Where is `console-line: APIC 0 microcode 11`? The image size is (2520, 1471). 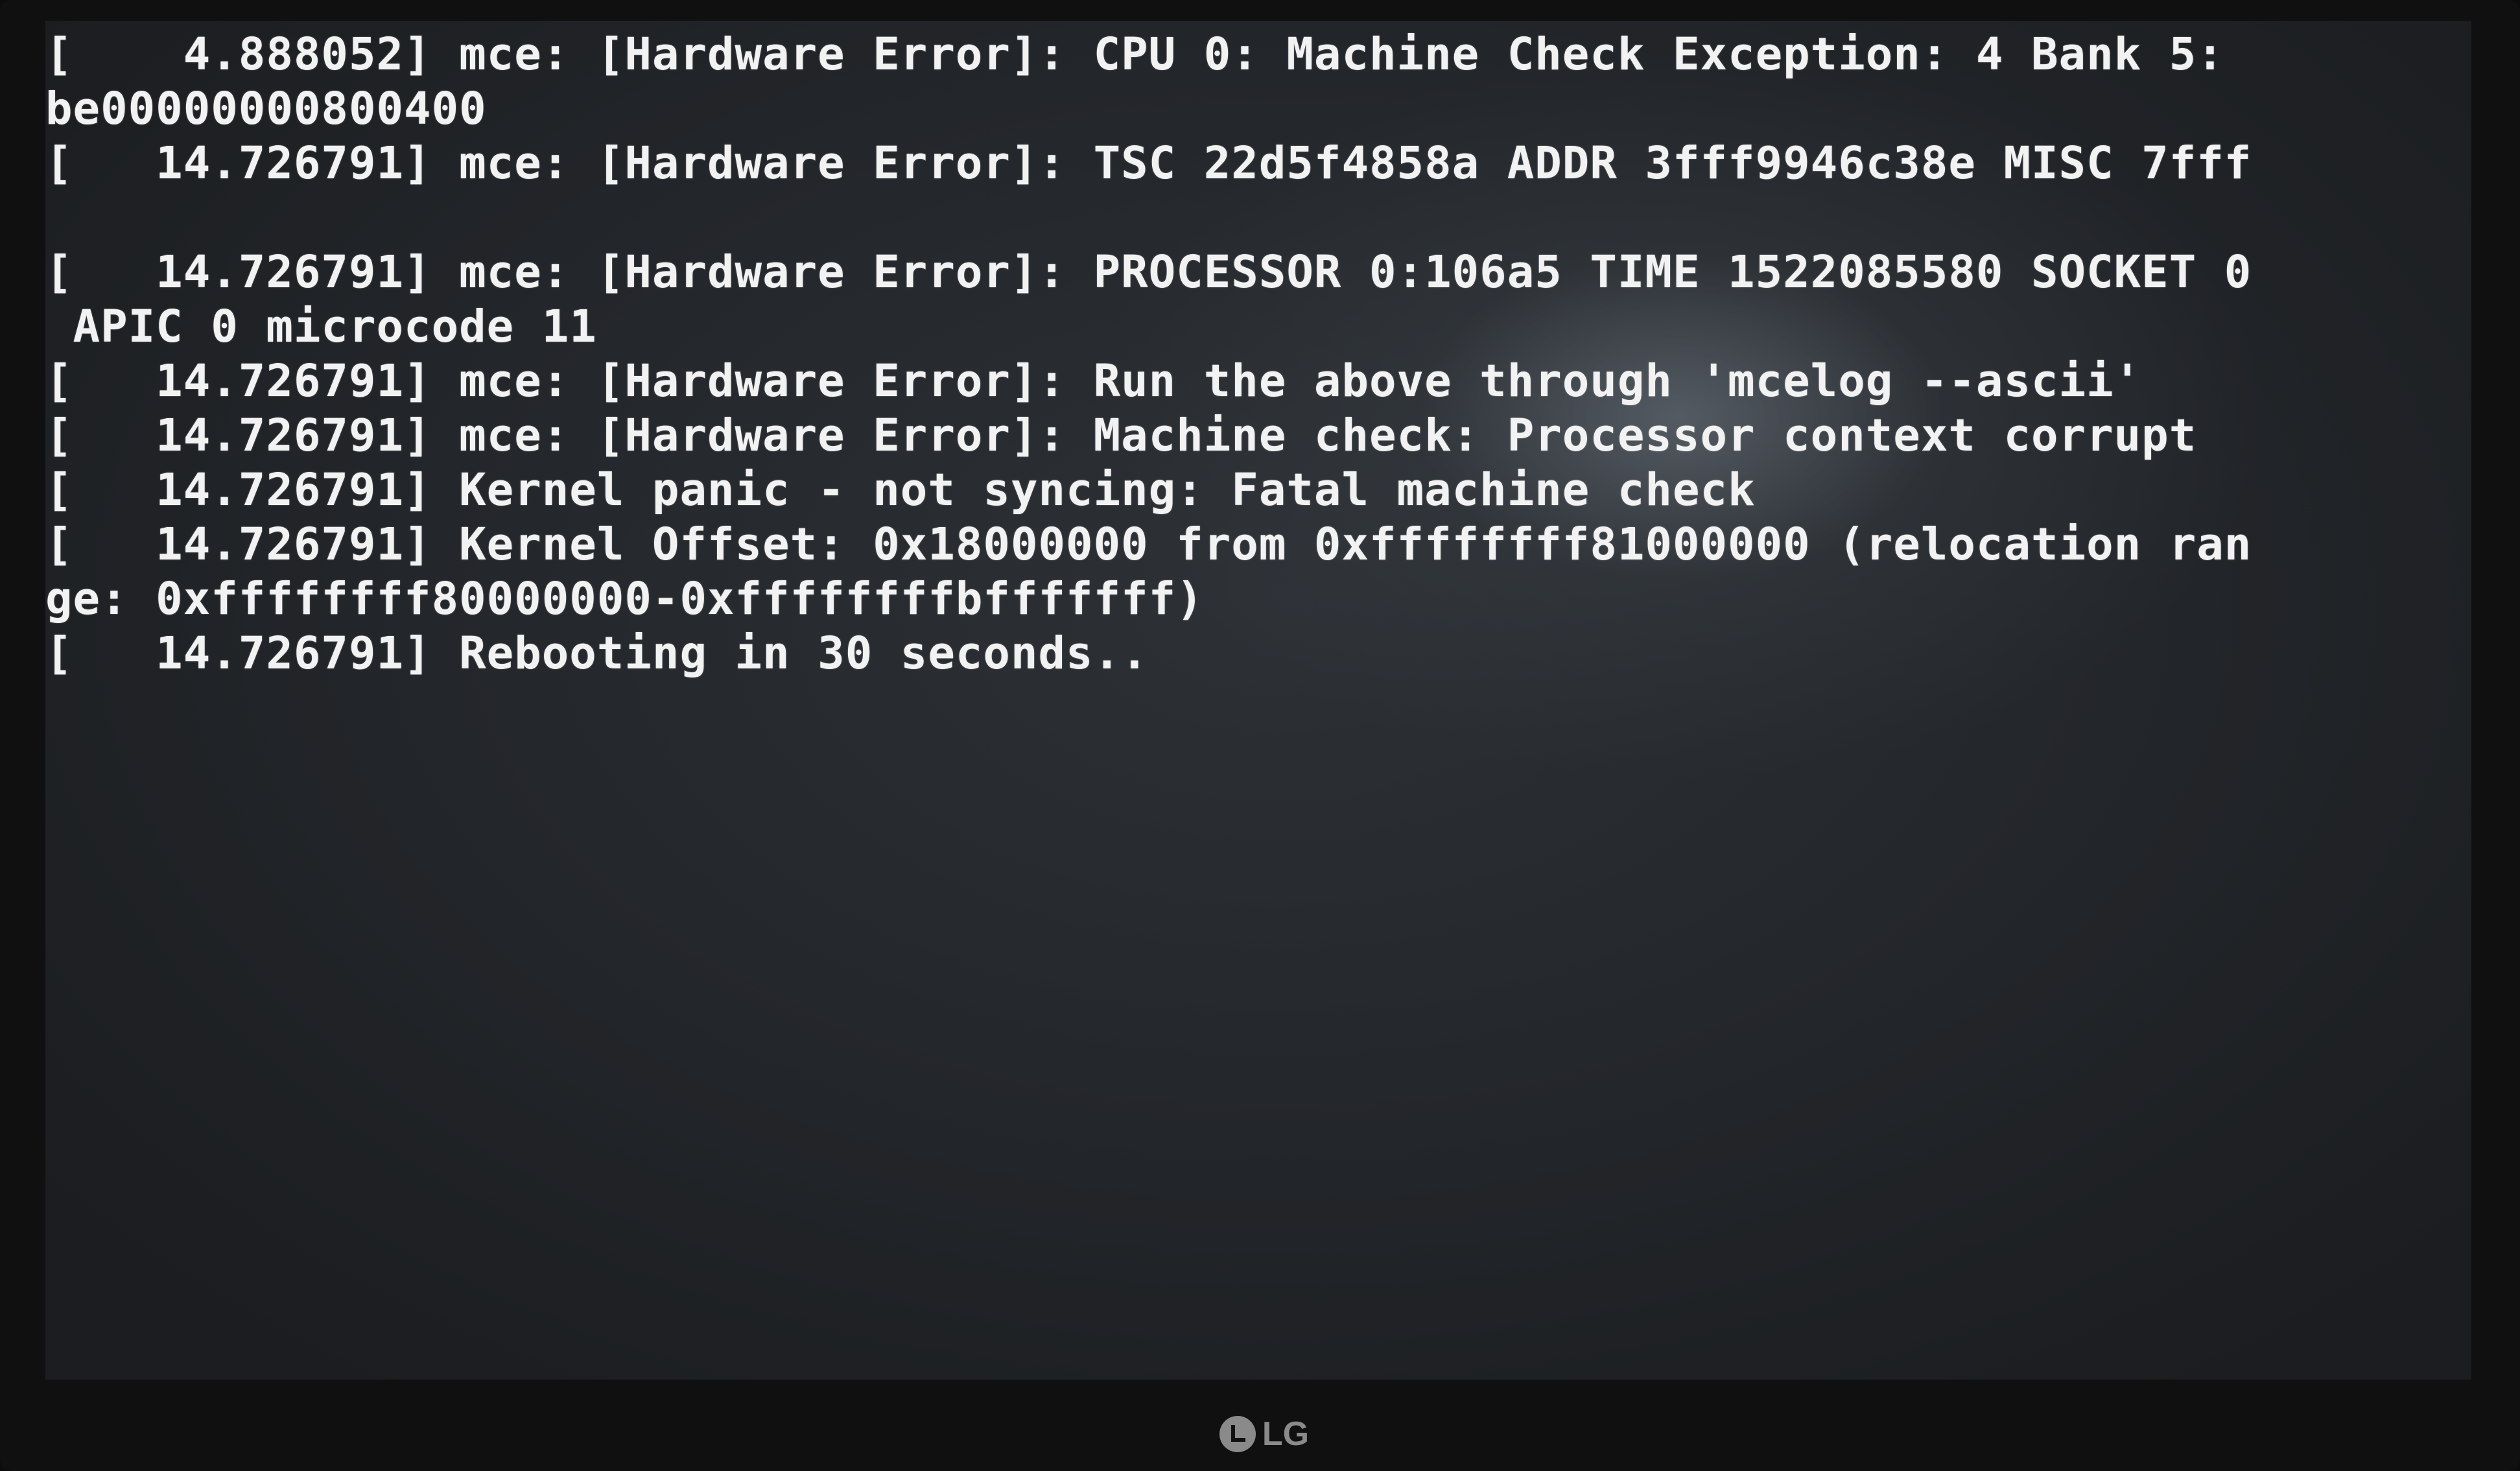
console-line: APIC 0 microcode 11 is located at coordinates (321, 327).